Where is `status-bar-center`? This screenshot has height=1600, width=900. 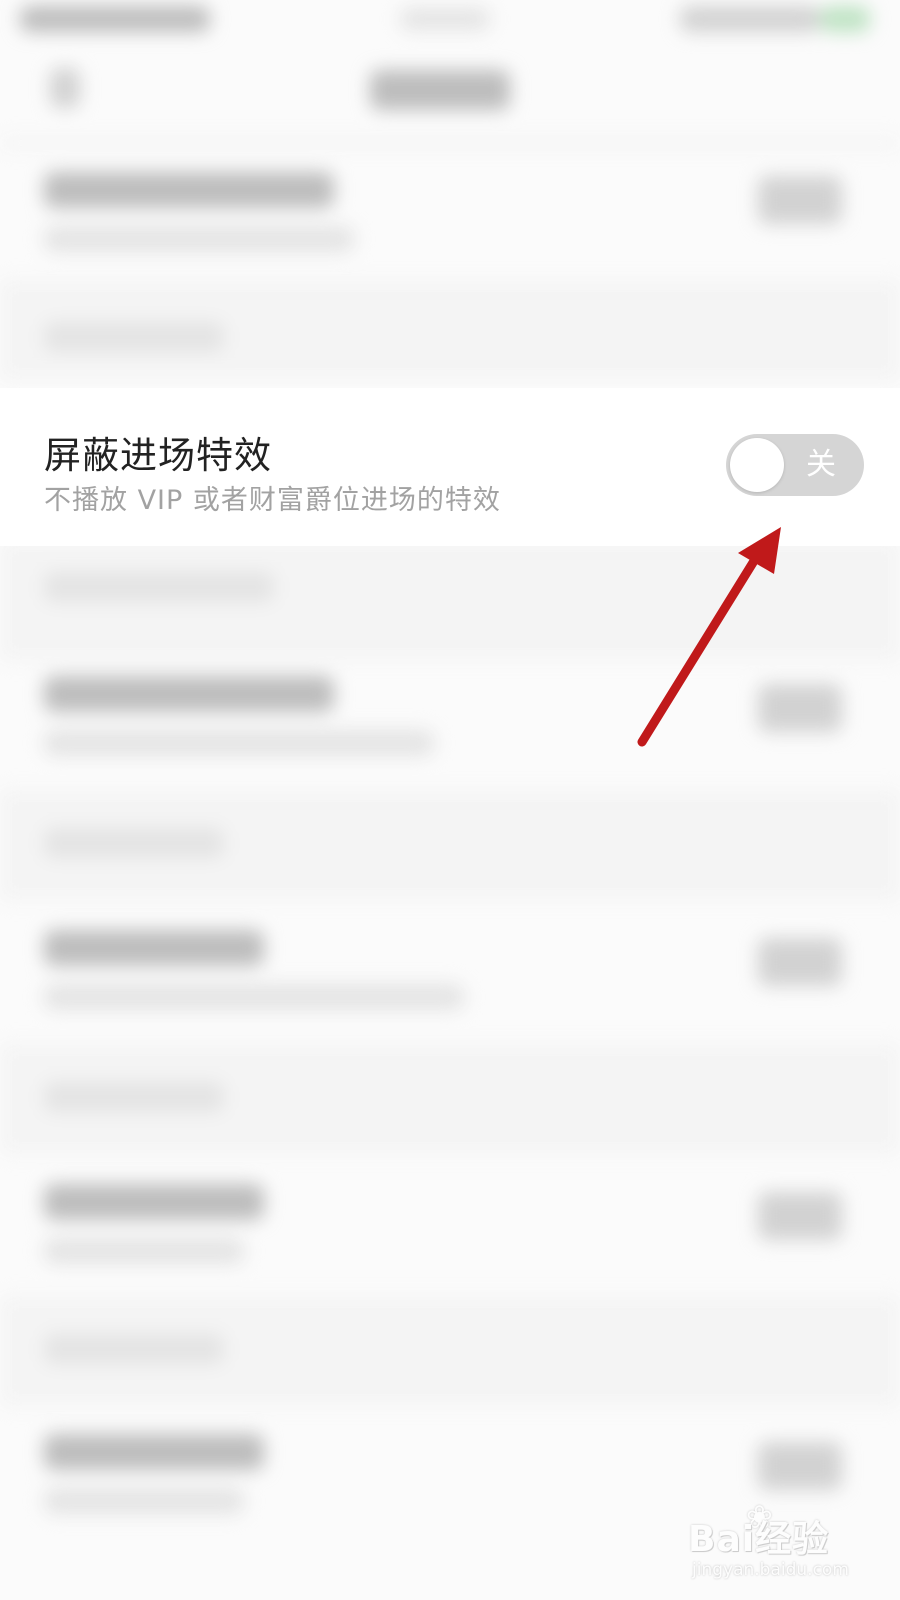
status-bar-center is located at coordinates (445, 19).